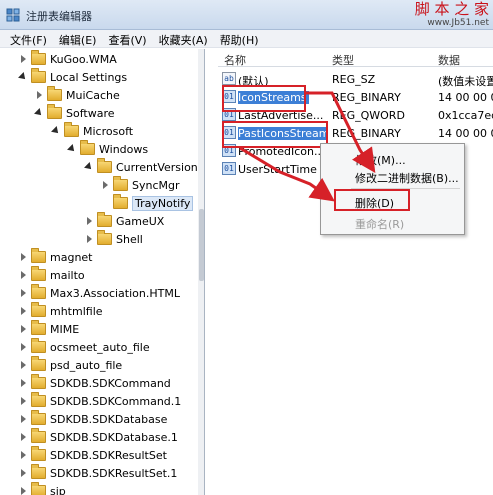 The width and height of the screenshot is (493, 495). I want to click on menu-view: 查看(V), so click(127, 38).